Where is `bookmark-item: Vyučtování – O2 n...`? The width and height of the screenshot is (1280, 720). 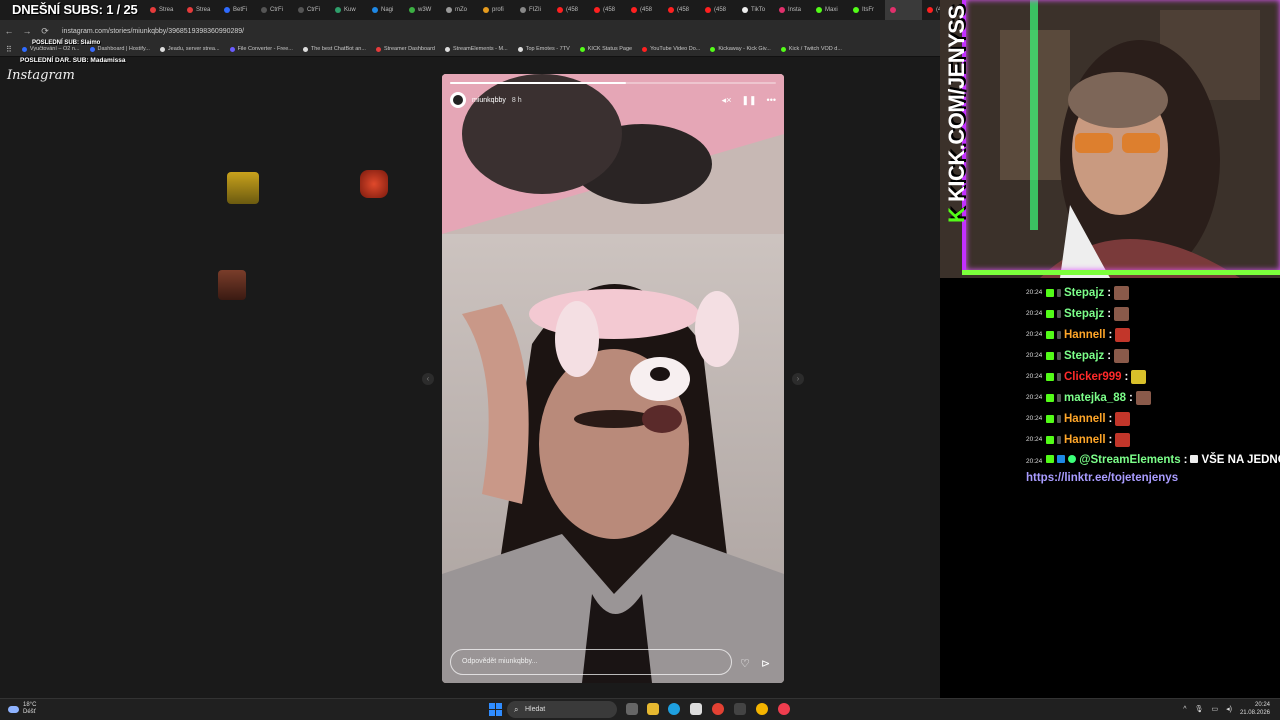 bookmark-item: Vyučtování – O2 n... is located at coordinates (50, 49).